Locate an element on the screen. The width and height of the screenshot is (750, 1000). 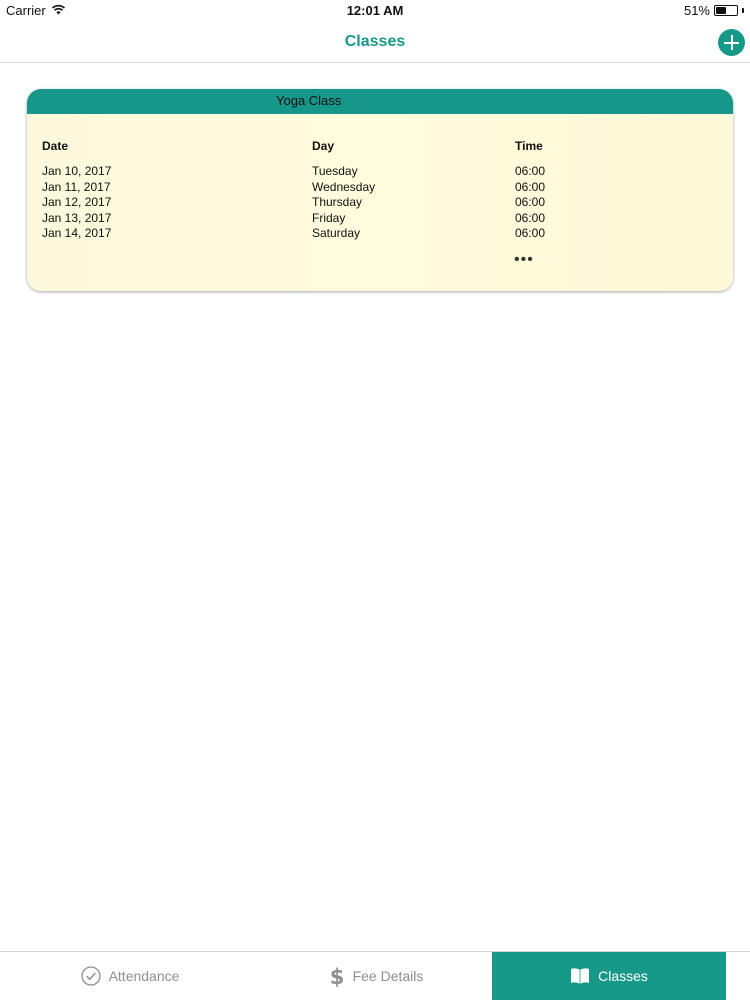
tab-label: Attendance is located at coordinates (144, 976).